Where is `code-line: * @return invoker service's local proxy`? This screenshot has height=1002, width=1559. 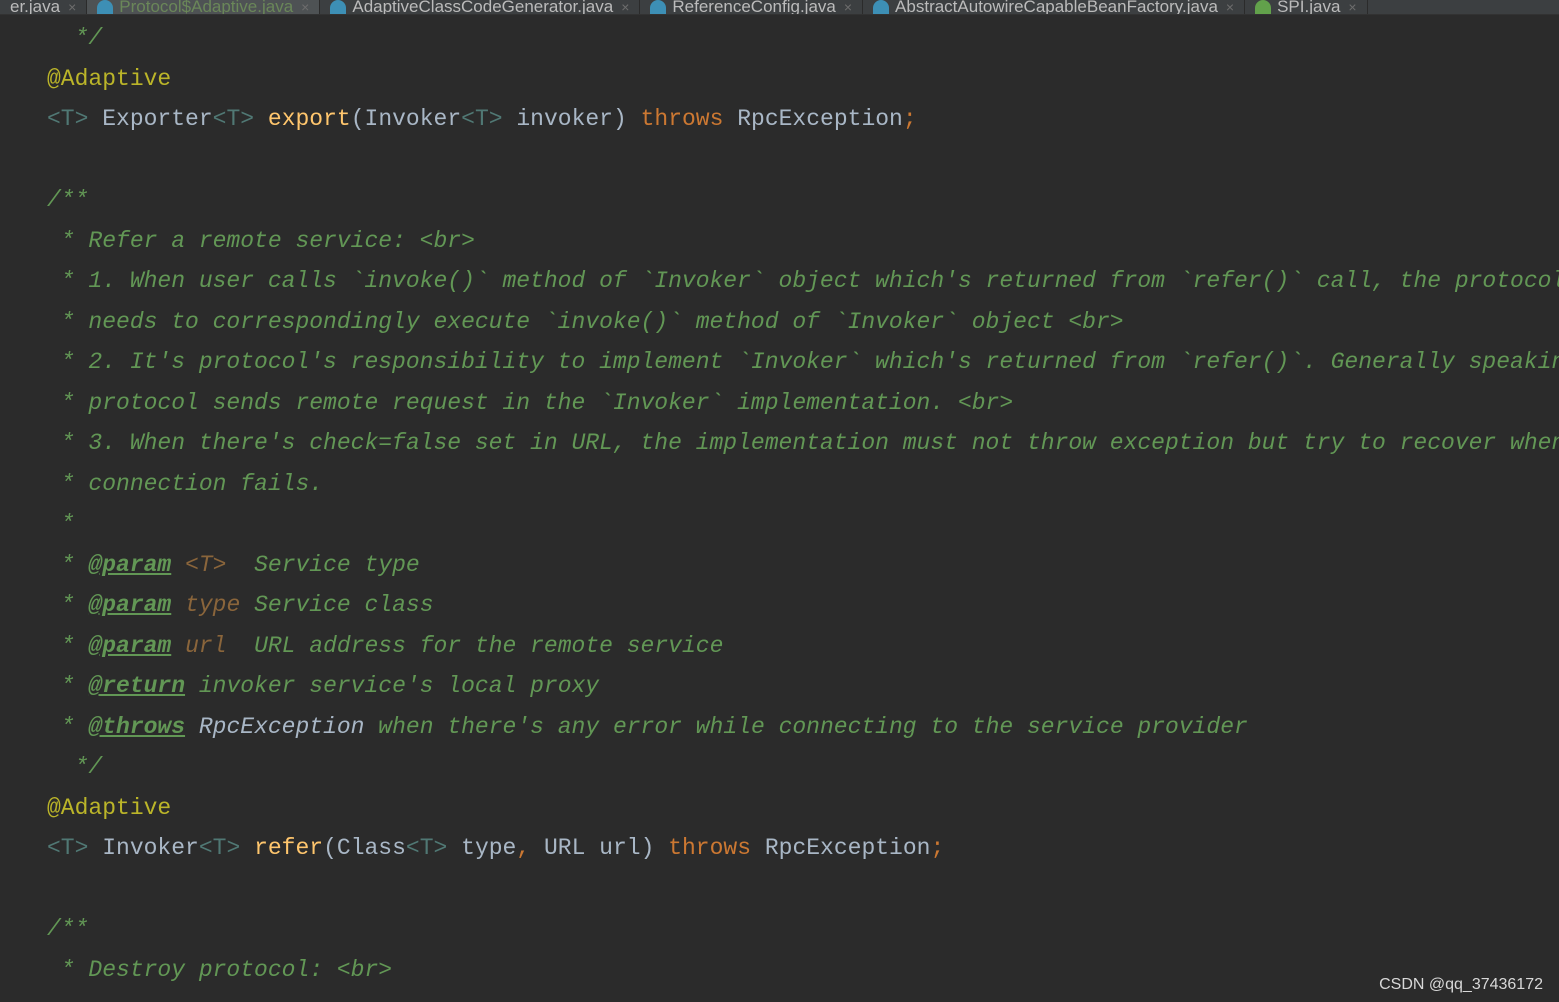 code-line: * @return invoker service's local proxy is located at coordinates (803, 686).